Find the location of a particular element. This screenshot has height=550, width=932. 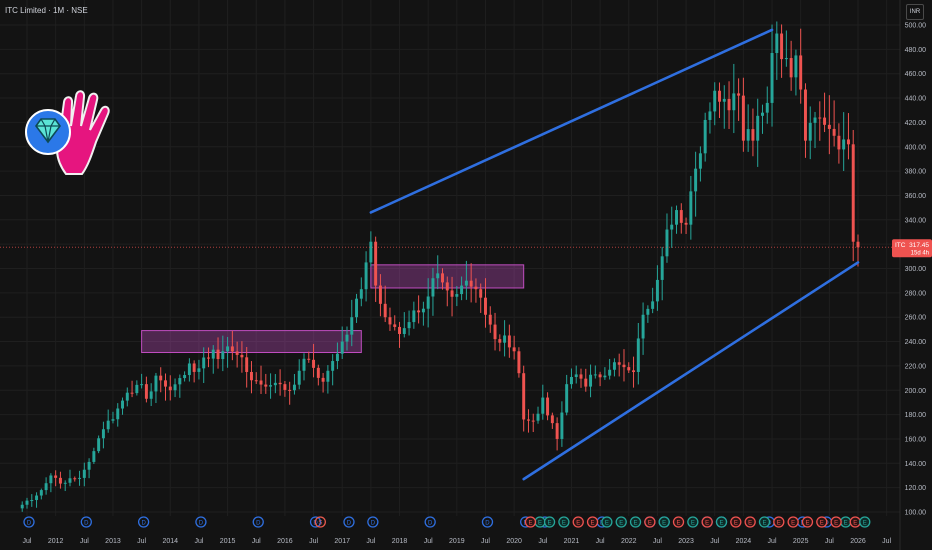

x-tick-label: 2019 is located at coordinates (457, 541).